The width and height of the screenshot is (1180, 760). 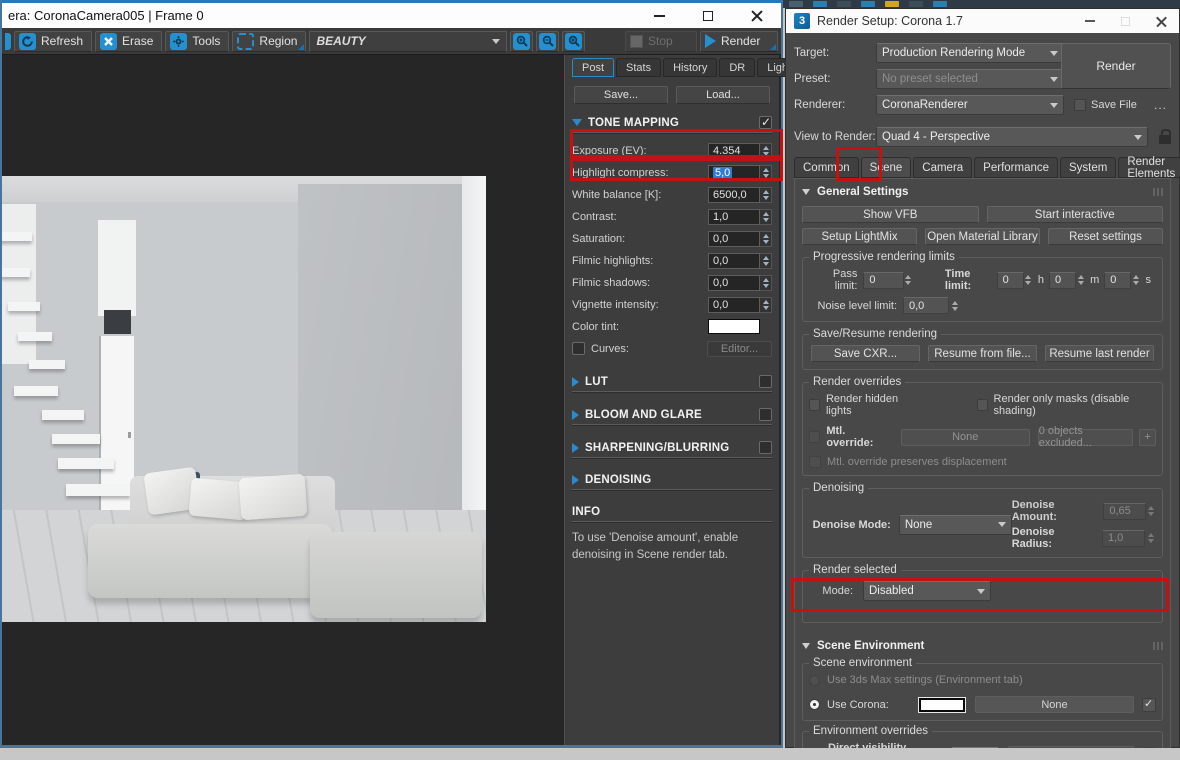 I want to click on refresh-button: Refresh, so click(x=53, y=41).